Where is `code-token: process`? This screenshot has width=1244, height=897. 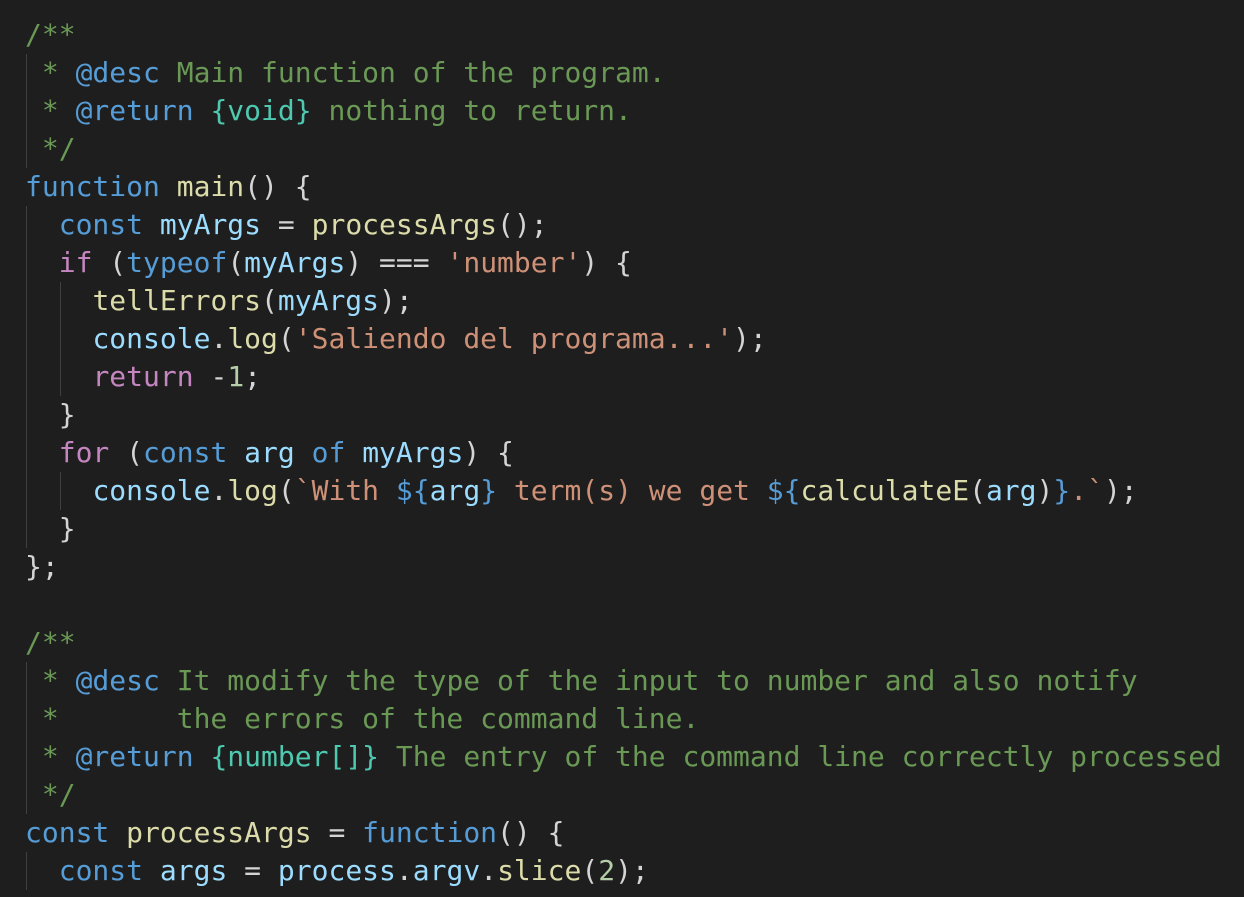
code-token: process is located at coordinates (336, 870).